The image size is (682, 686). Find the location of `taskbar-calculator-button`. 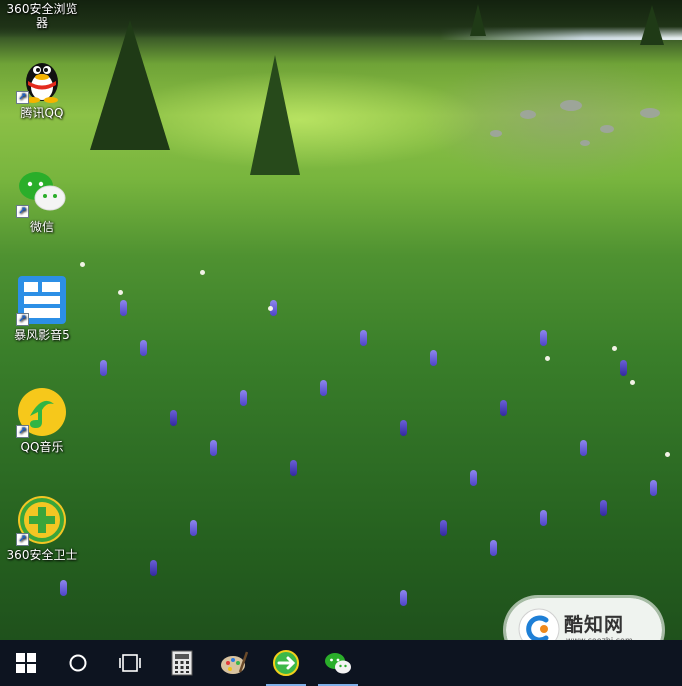

taskbar-calculator-button is located at coordinates (182, 663).